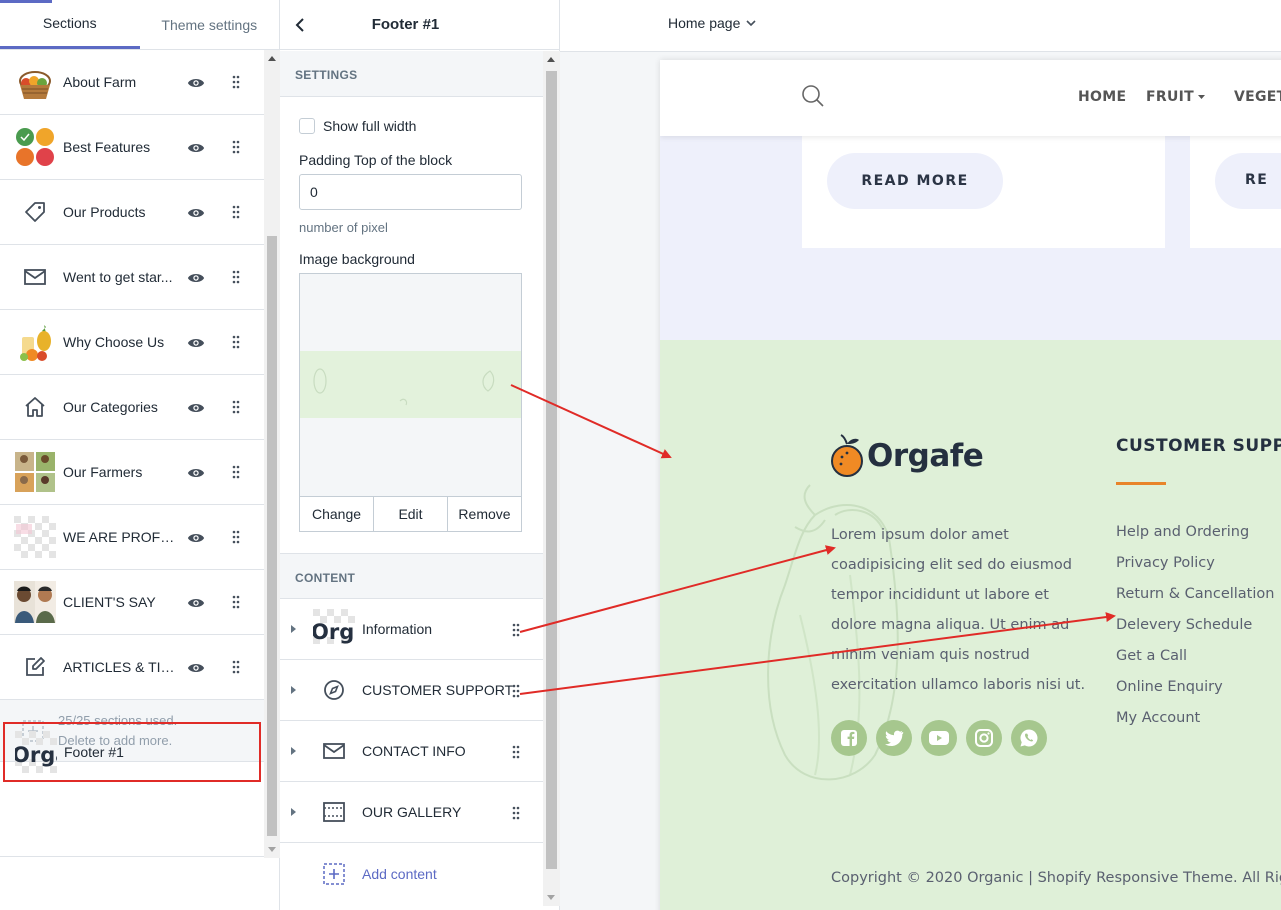 This screenshot has height=910, width=1281. I want to click on whatsapp-icon, so click(1029, 738).